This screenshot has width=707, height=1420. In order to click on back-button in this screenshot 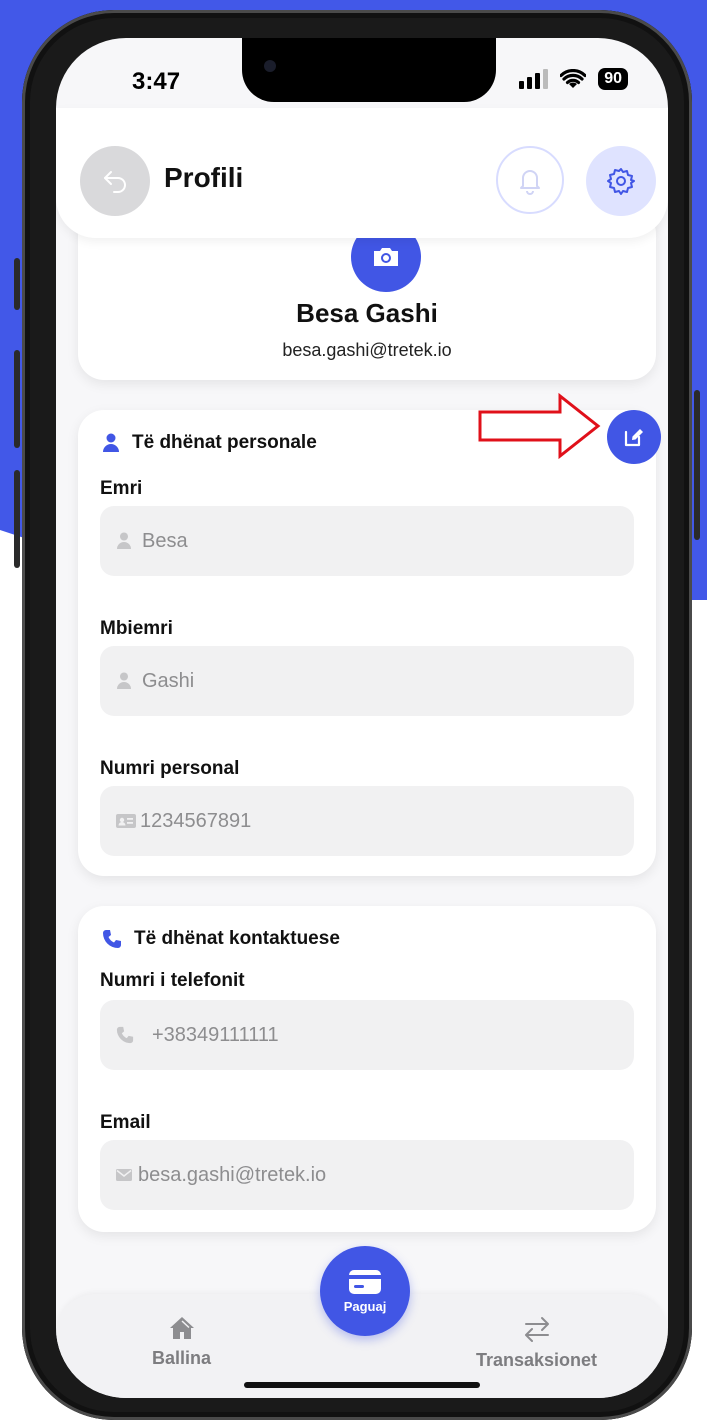, I will do `click(115, 181)`.